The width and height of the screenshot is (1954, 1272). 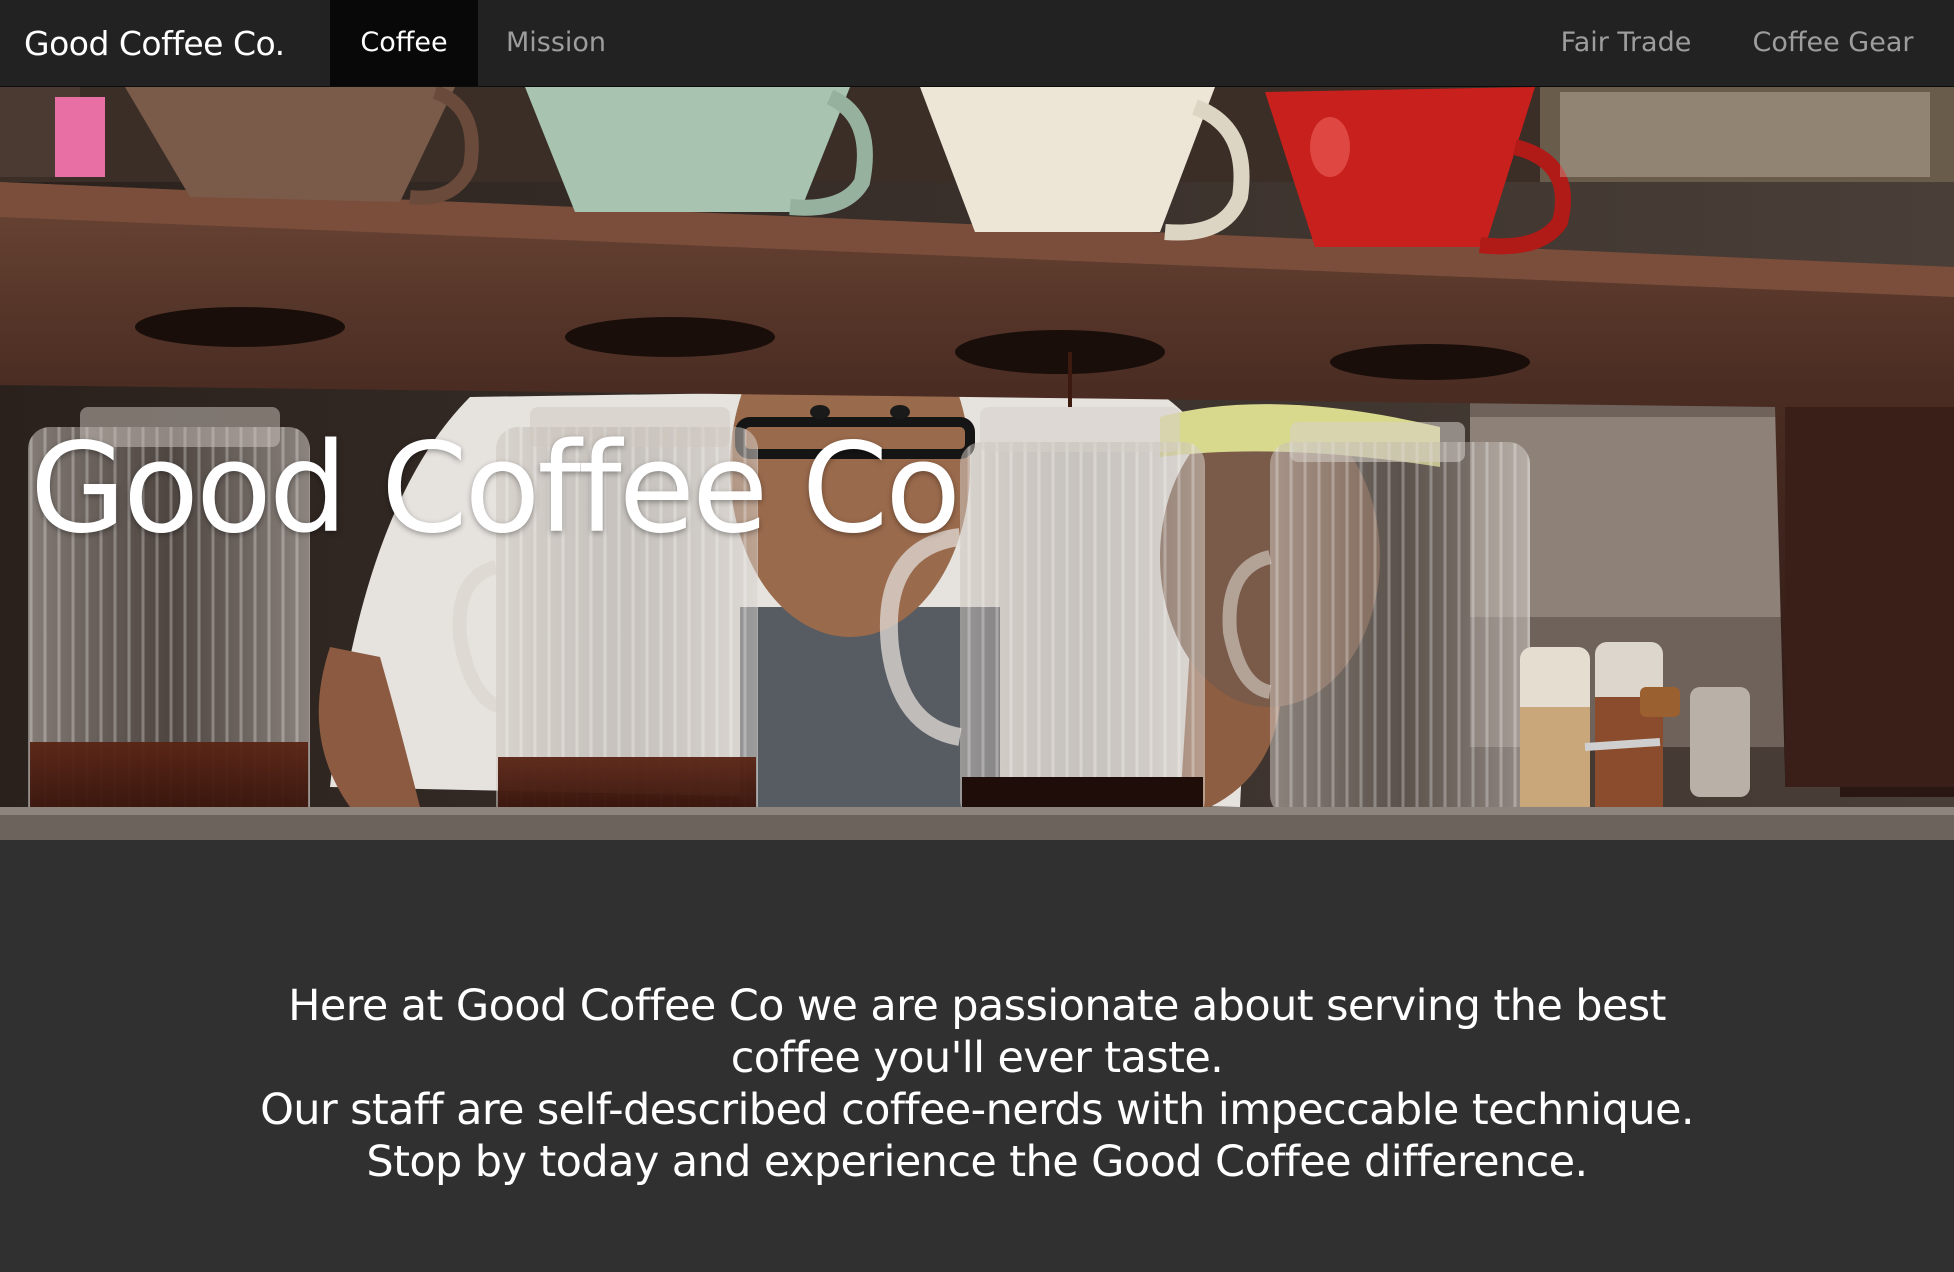 I want to click on nav-item-coffee-gear: Coffee Gear, so click(x=1833, y=43).